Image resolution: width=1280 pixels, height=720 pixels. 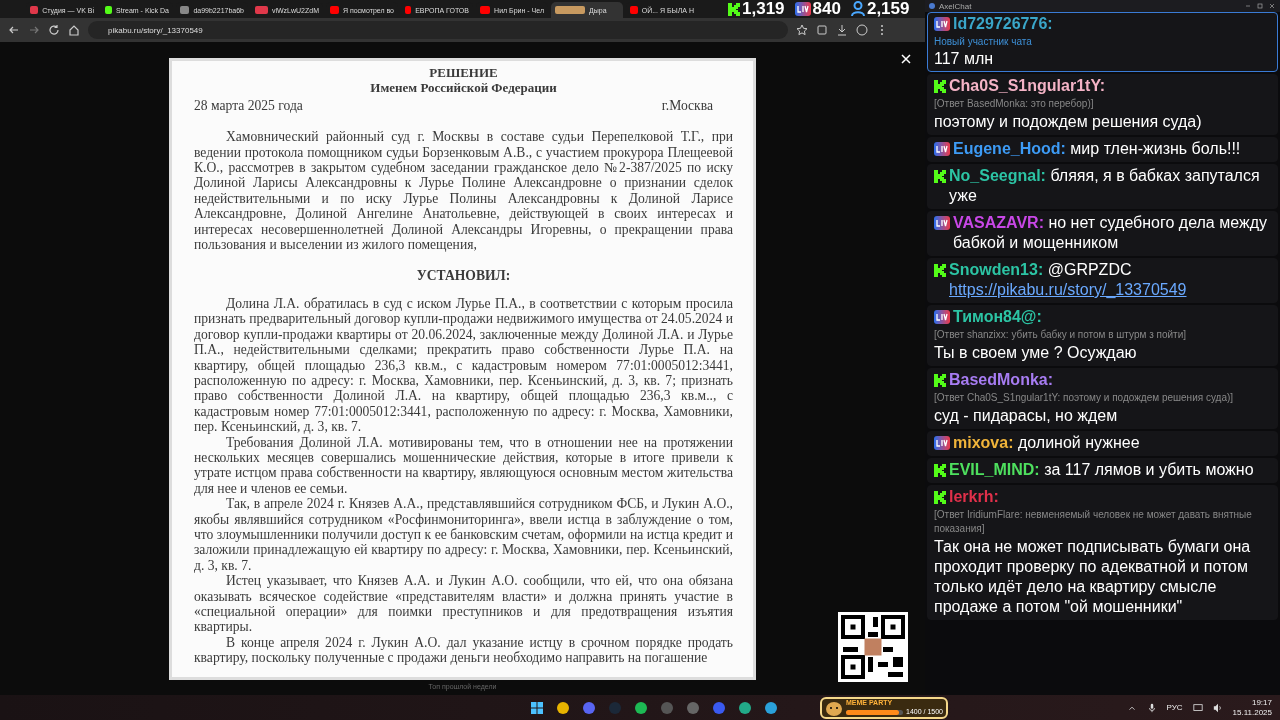 What do you see at coordinates (34, 30) in the screenshot?
I see `forward-icon` at bounding box center [34, 30].